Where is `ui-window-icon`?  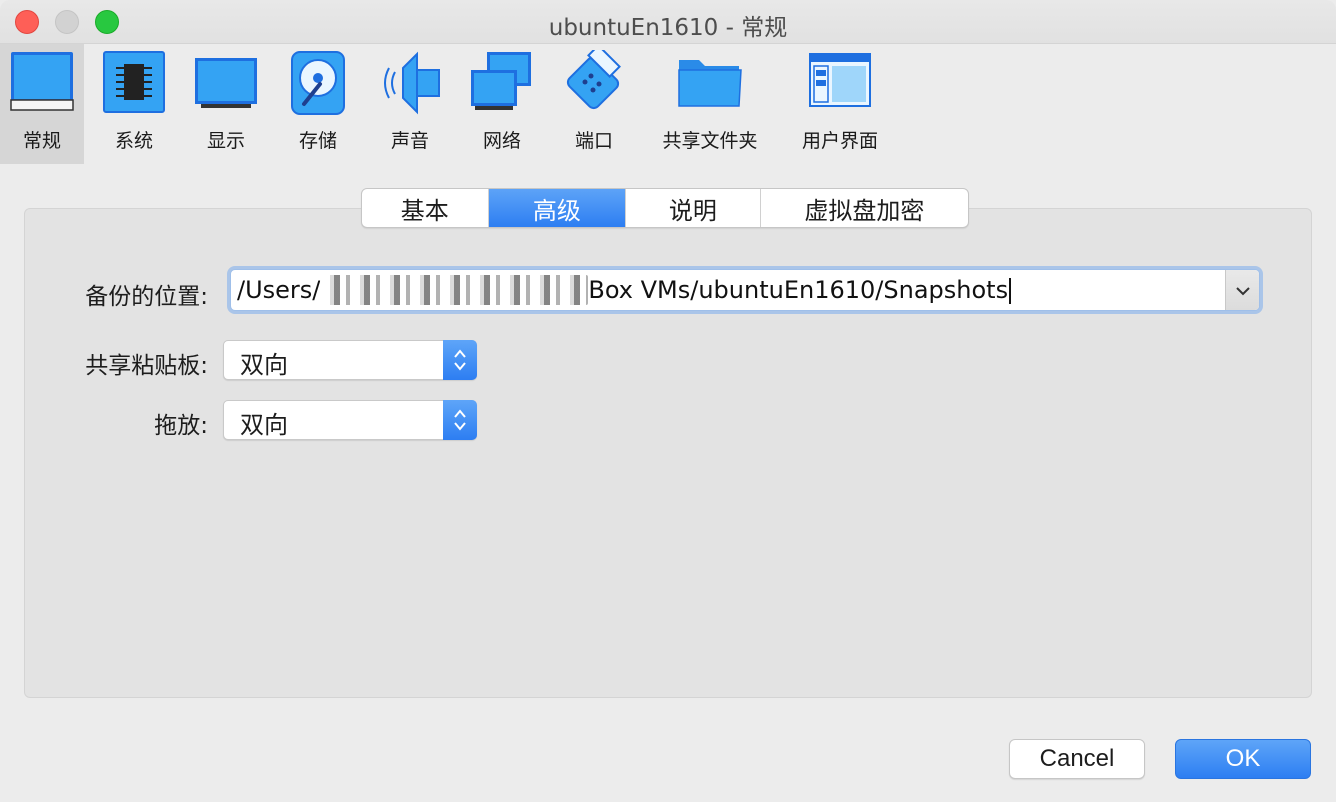 ui-window-icon is located at coordinates (840, 82).